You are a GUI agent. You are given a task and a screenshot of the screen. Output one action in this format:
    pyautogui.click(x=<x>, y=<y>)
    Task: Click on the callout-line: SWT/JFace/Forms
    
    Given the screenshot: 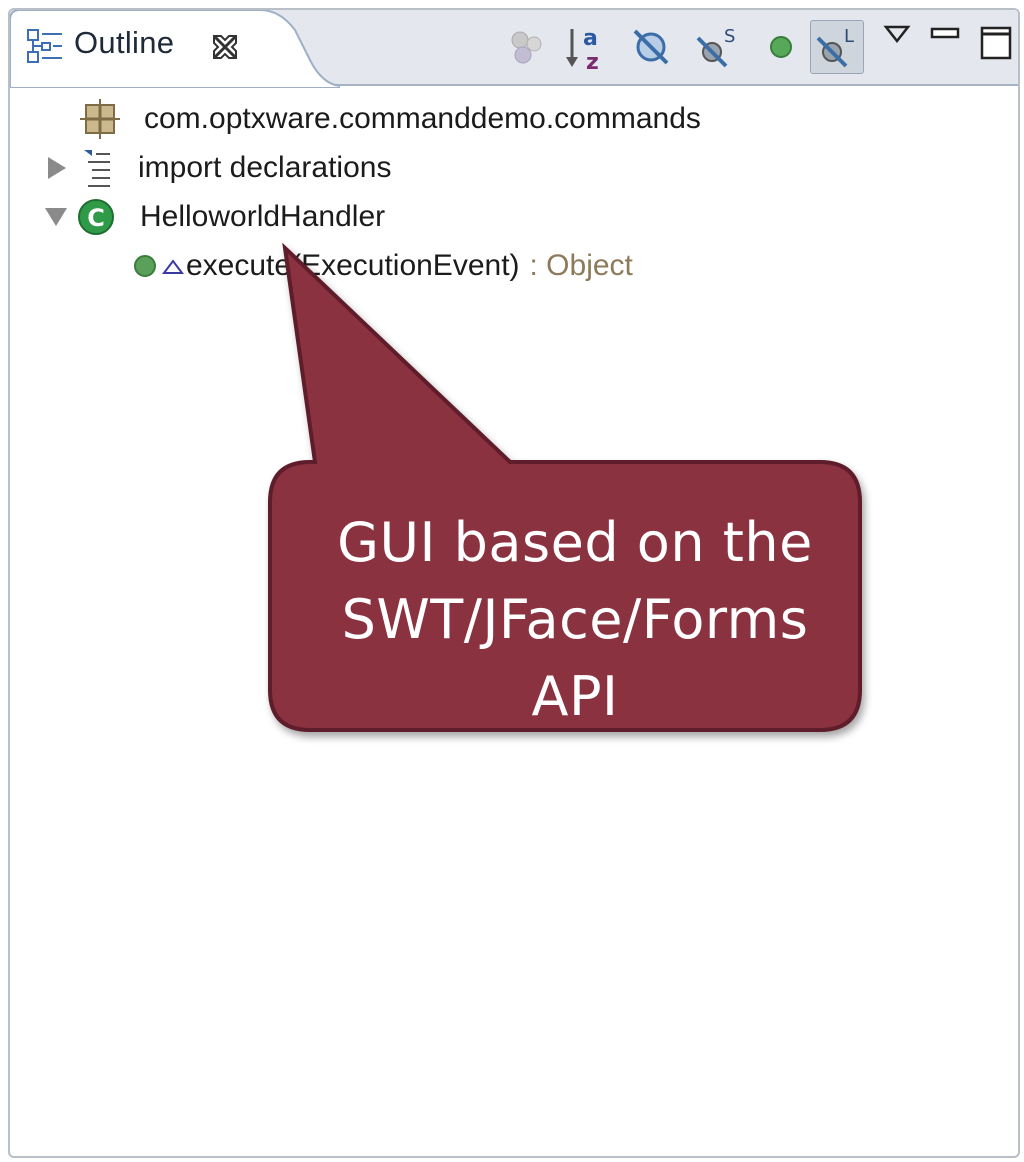 What is the action you would take?
    pyautogui.click(x=575, y=619)
    